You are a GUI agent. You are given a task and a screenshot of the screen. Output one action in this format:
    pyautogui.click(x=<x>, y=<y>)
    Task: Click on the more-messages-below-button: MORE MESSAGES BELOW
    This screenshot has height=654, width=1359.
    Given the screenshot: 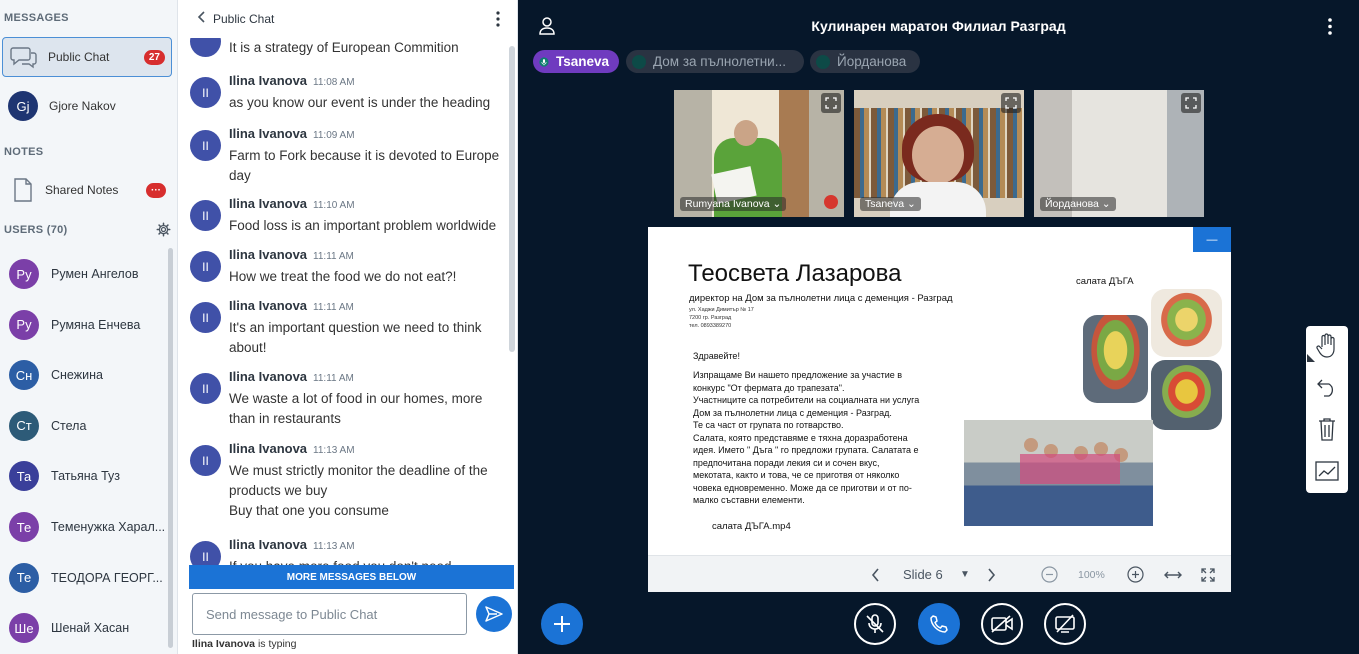 What is the action you would take?
    pyautogui.click(x=351, y=577)
    